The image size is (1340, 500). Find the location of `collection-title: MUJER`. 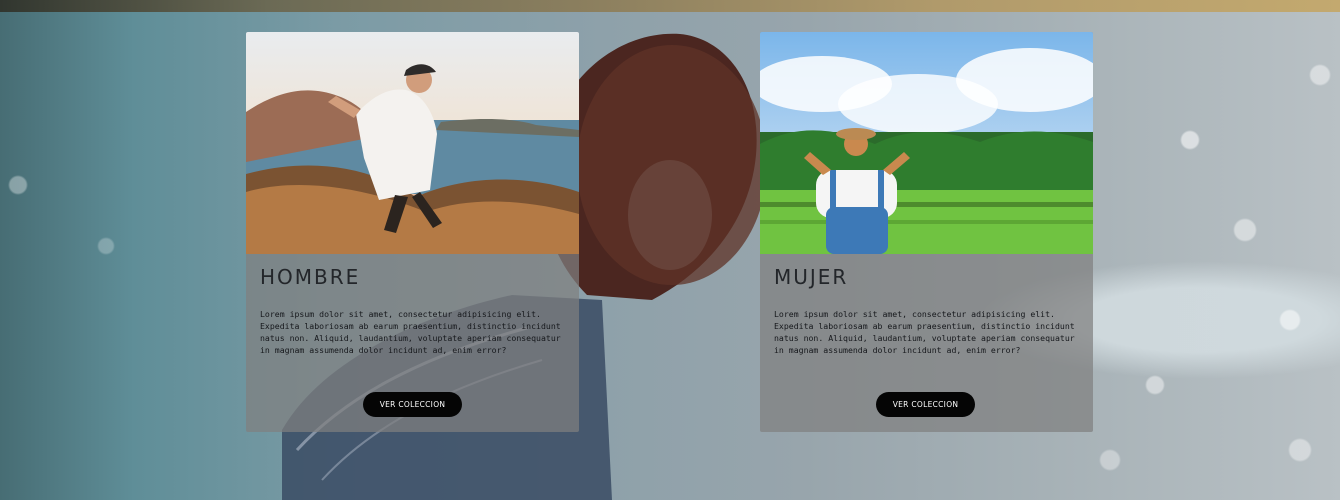

collection-title: MUJER is located at coordinates (811, 277).